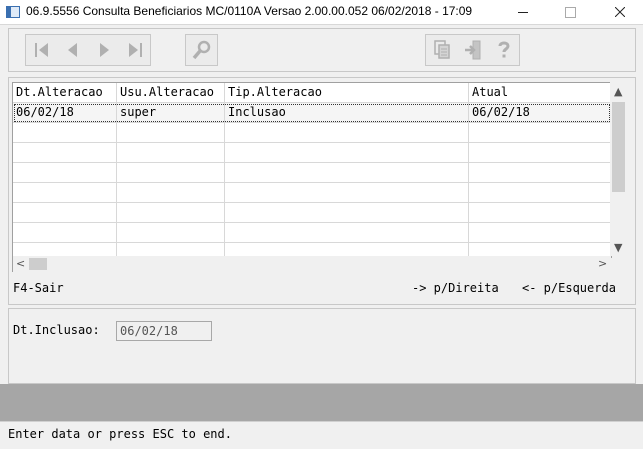 Image resolution: width=643 pixels, height=449 pixels. I want to click on first-record-icon, so click(42, 50).